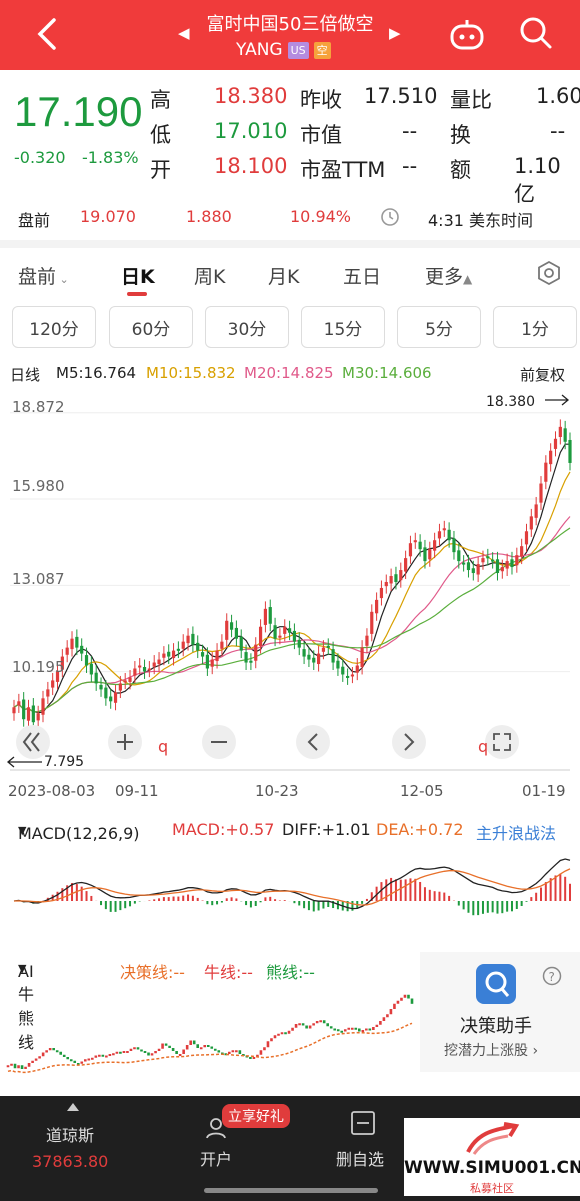  Describe the element at coordinates (321, 135) in the screenshot. I see `mcap-label: 市值` at that location.